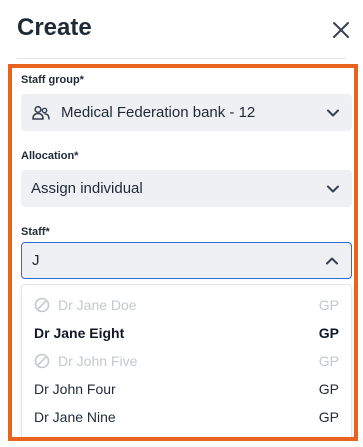  What do you see at coordinates (75, 389) in the screenshot?
I see `option-name: Dr John Four` at bounding box center [75, 389].